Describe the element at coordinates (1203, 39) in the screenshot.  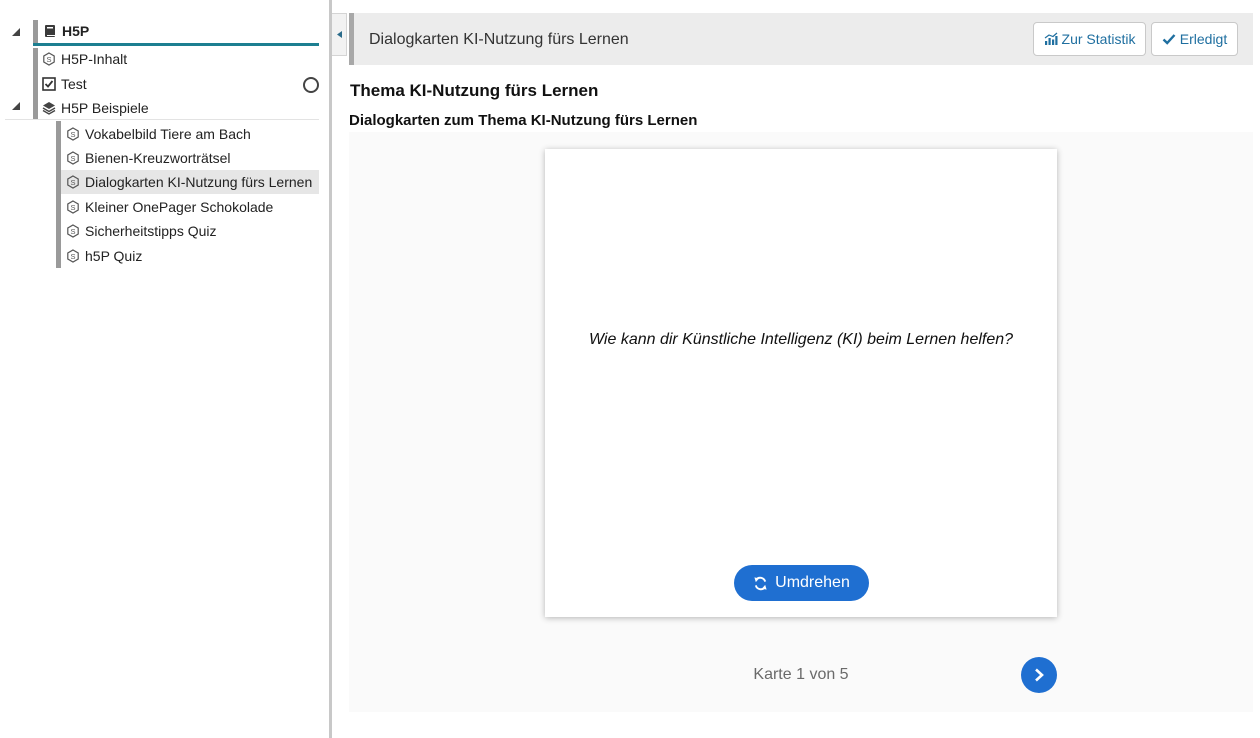
I see `done-button-label: Erledigt` at that location.